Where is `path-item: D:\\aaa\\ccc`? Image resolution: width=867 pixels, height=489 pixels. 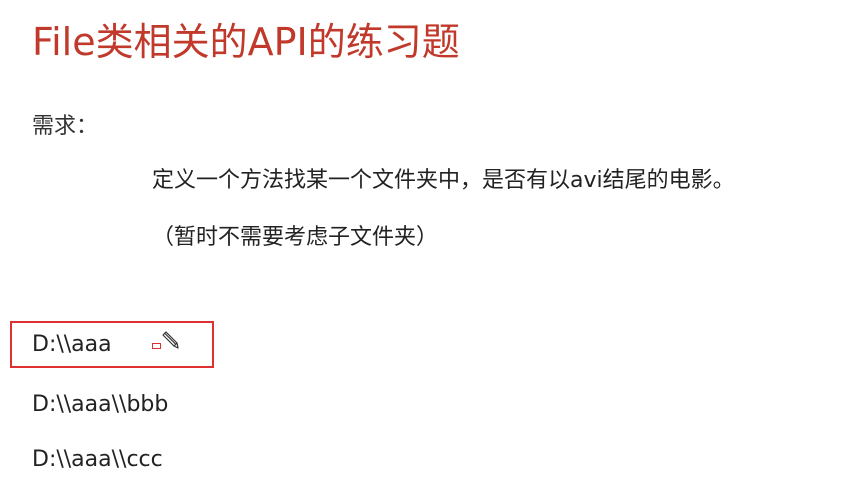
path-item: D:\\aaa\\ccc is located at coordinates (97, 459).